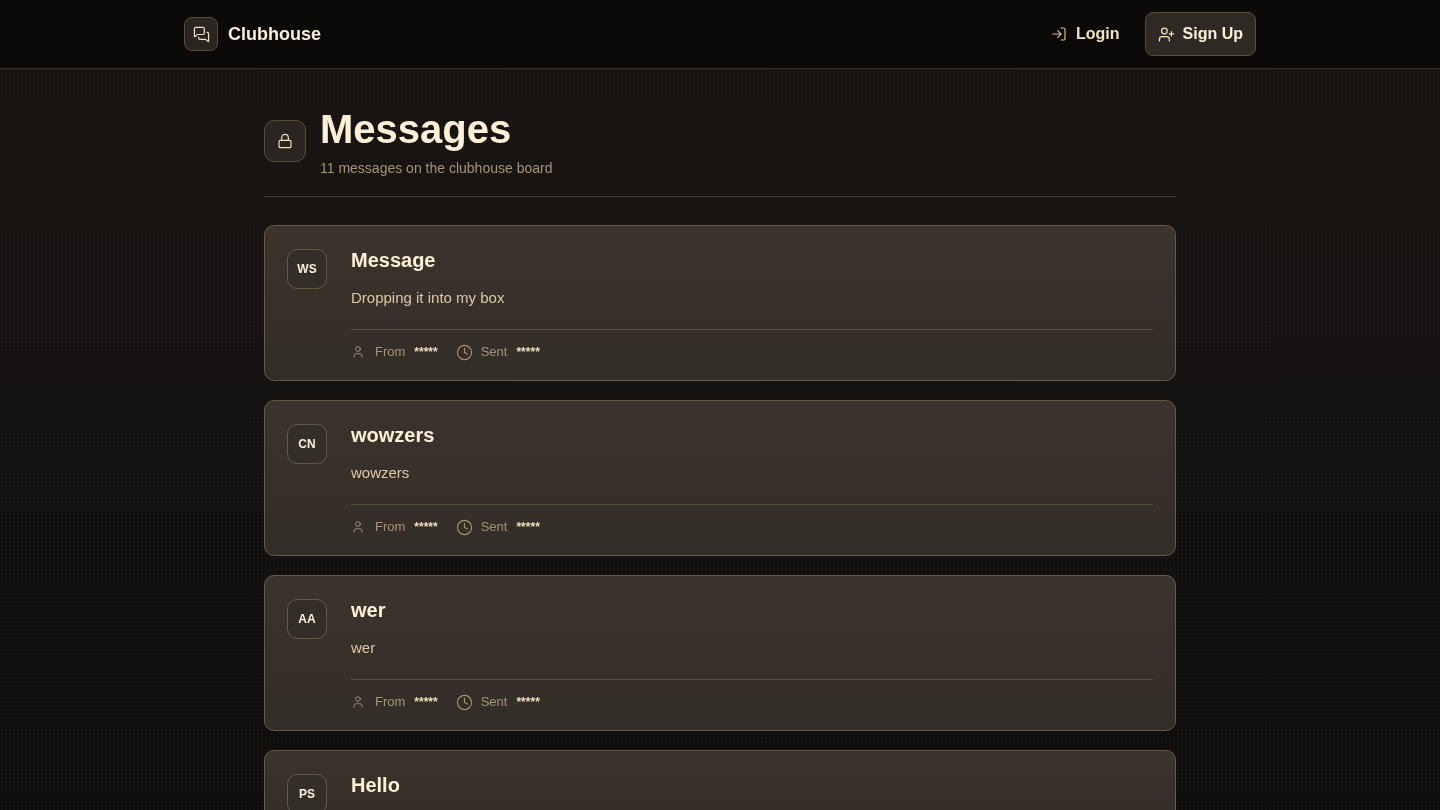  I want to click on user-initials: CN, so click(307, 444).